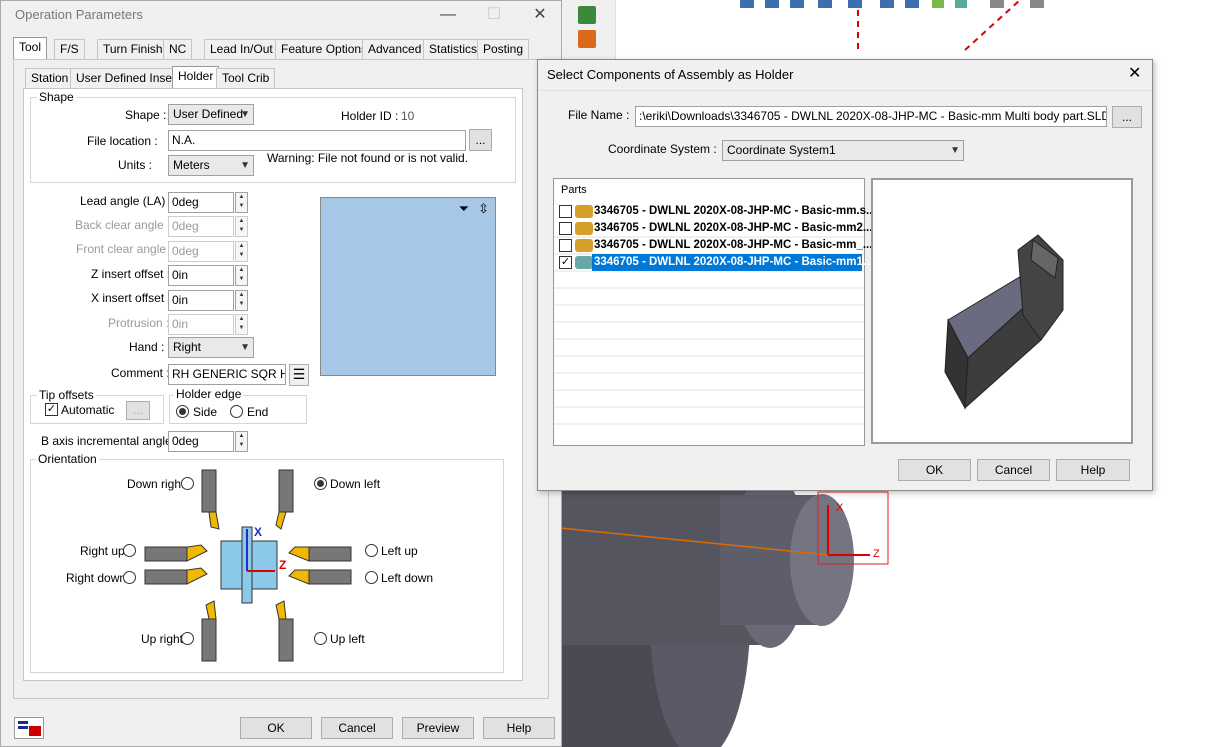 Image resolution: width=1213 pixels, height=747 pixels. Describe the element at coordinates (201, 202) in the screenshot. I see `lead-angle-input: 0deg` at that location.